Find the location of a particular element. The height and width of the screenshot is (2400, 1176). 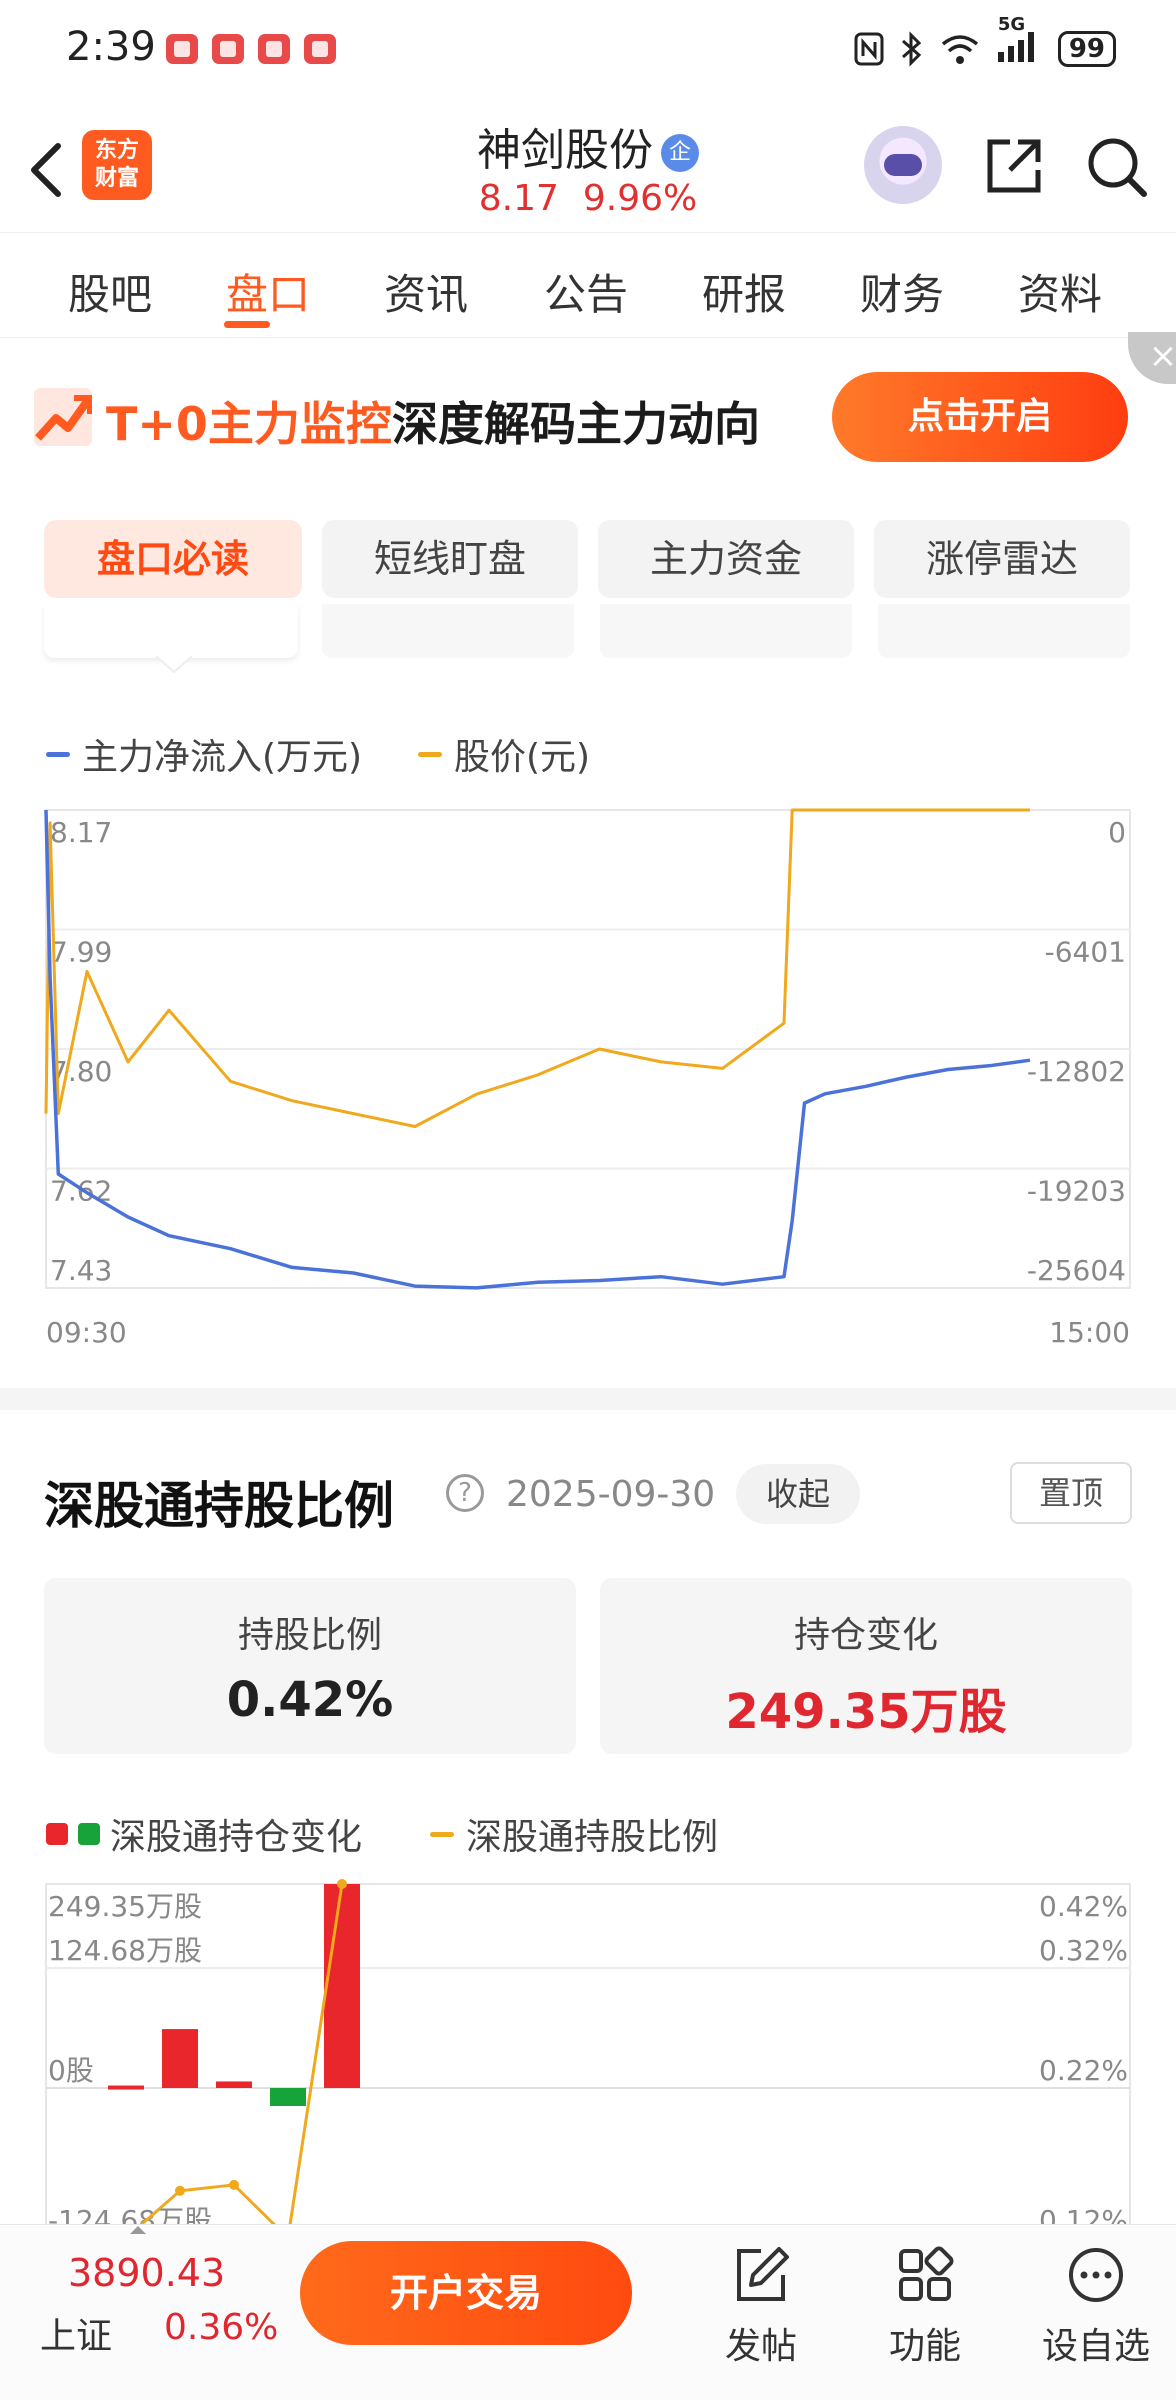

main-tabs: 股吧 盘口 资讯 公告 研报 财务 资料 is located at coordinates (588, 285).